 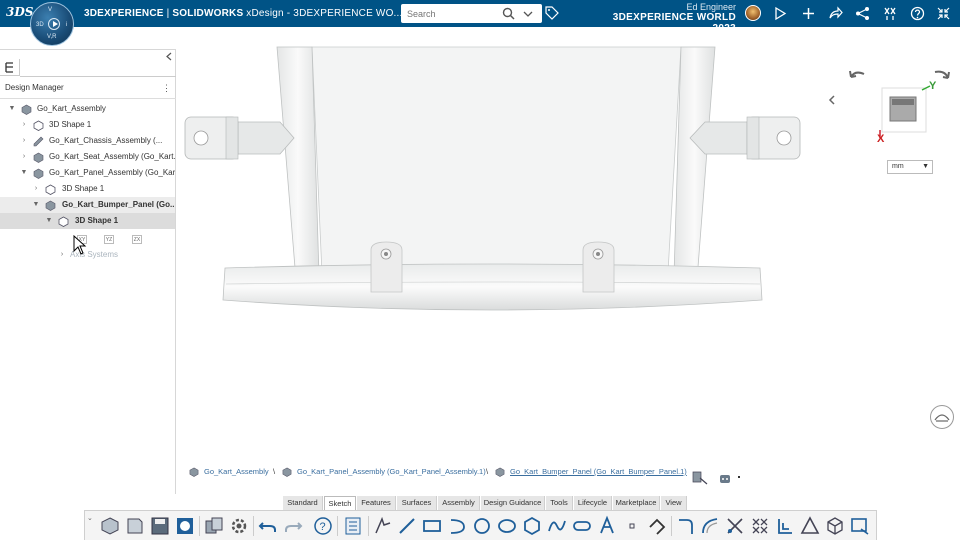 I want to click on apps-icon, so click(x=890, y=13).